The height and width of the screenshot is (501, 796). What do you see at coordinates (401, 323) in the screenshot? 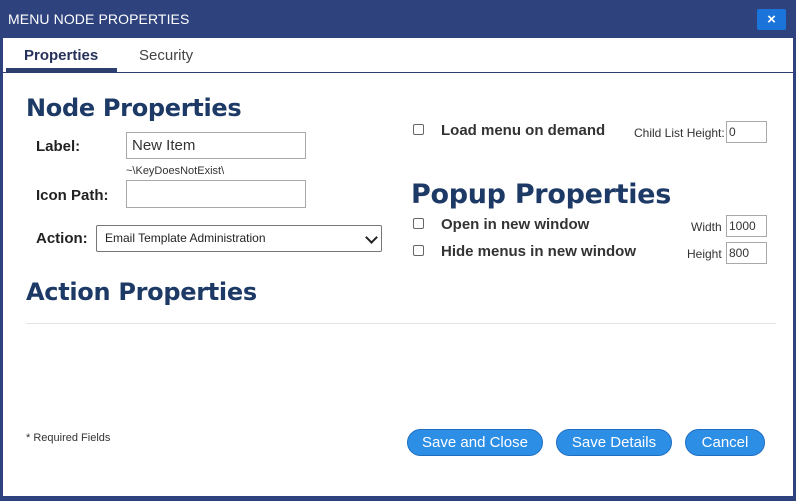
I see `section-divider` at bounding box center [401, 323].